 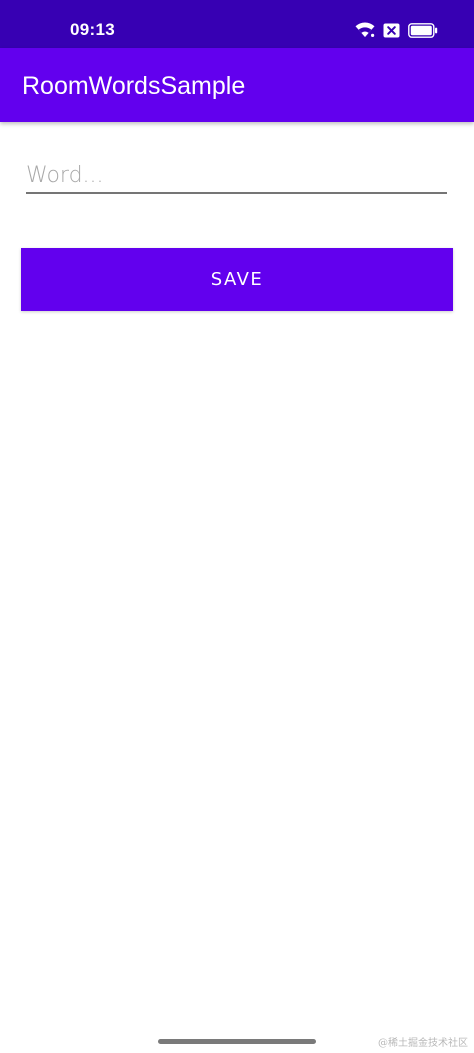 I want to click on app-bar: RoomWordsSample, so click(x=237, y=85).